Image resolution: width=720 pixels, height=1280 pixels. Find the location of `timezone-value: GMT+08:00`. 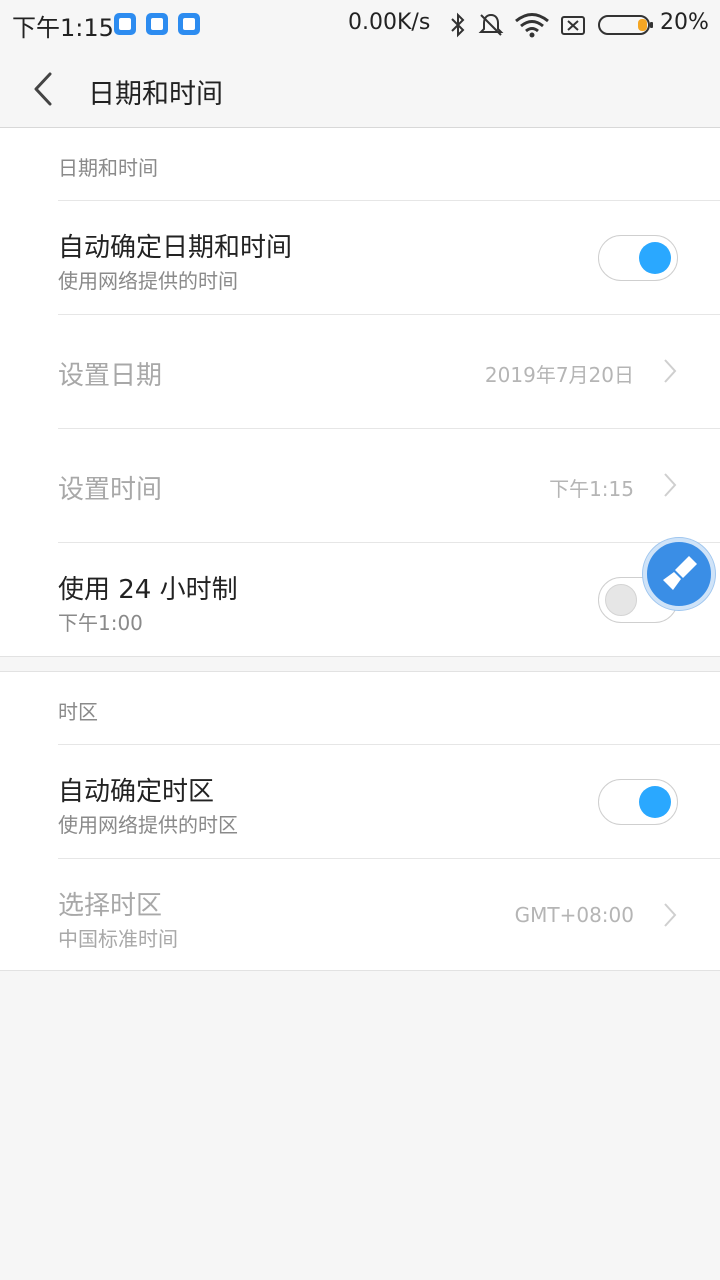

timezone-value: GMT+08:00 is located at coordinates (574, 915).